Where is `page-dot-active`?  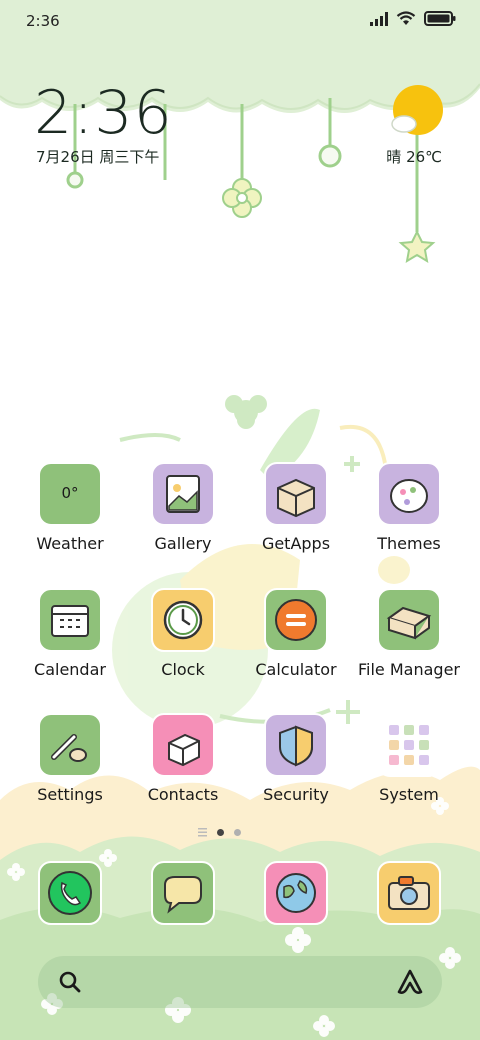 page-dot-active is located at coordinates (220, 832).